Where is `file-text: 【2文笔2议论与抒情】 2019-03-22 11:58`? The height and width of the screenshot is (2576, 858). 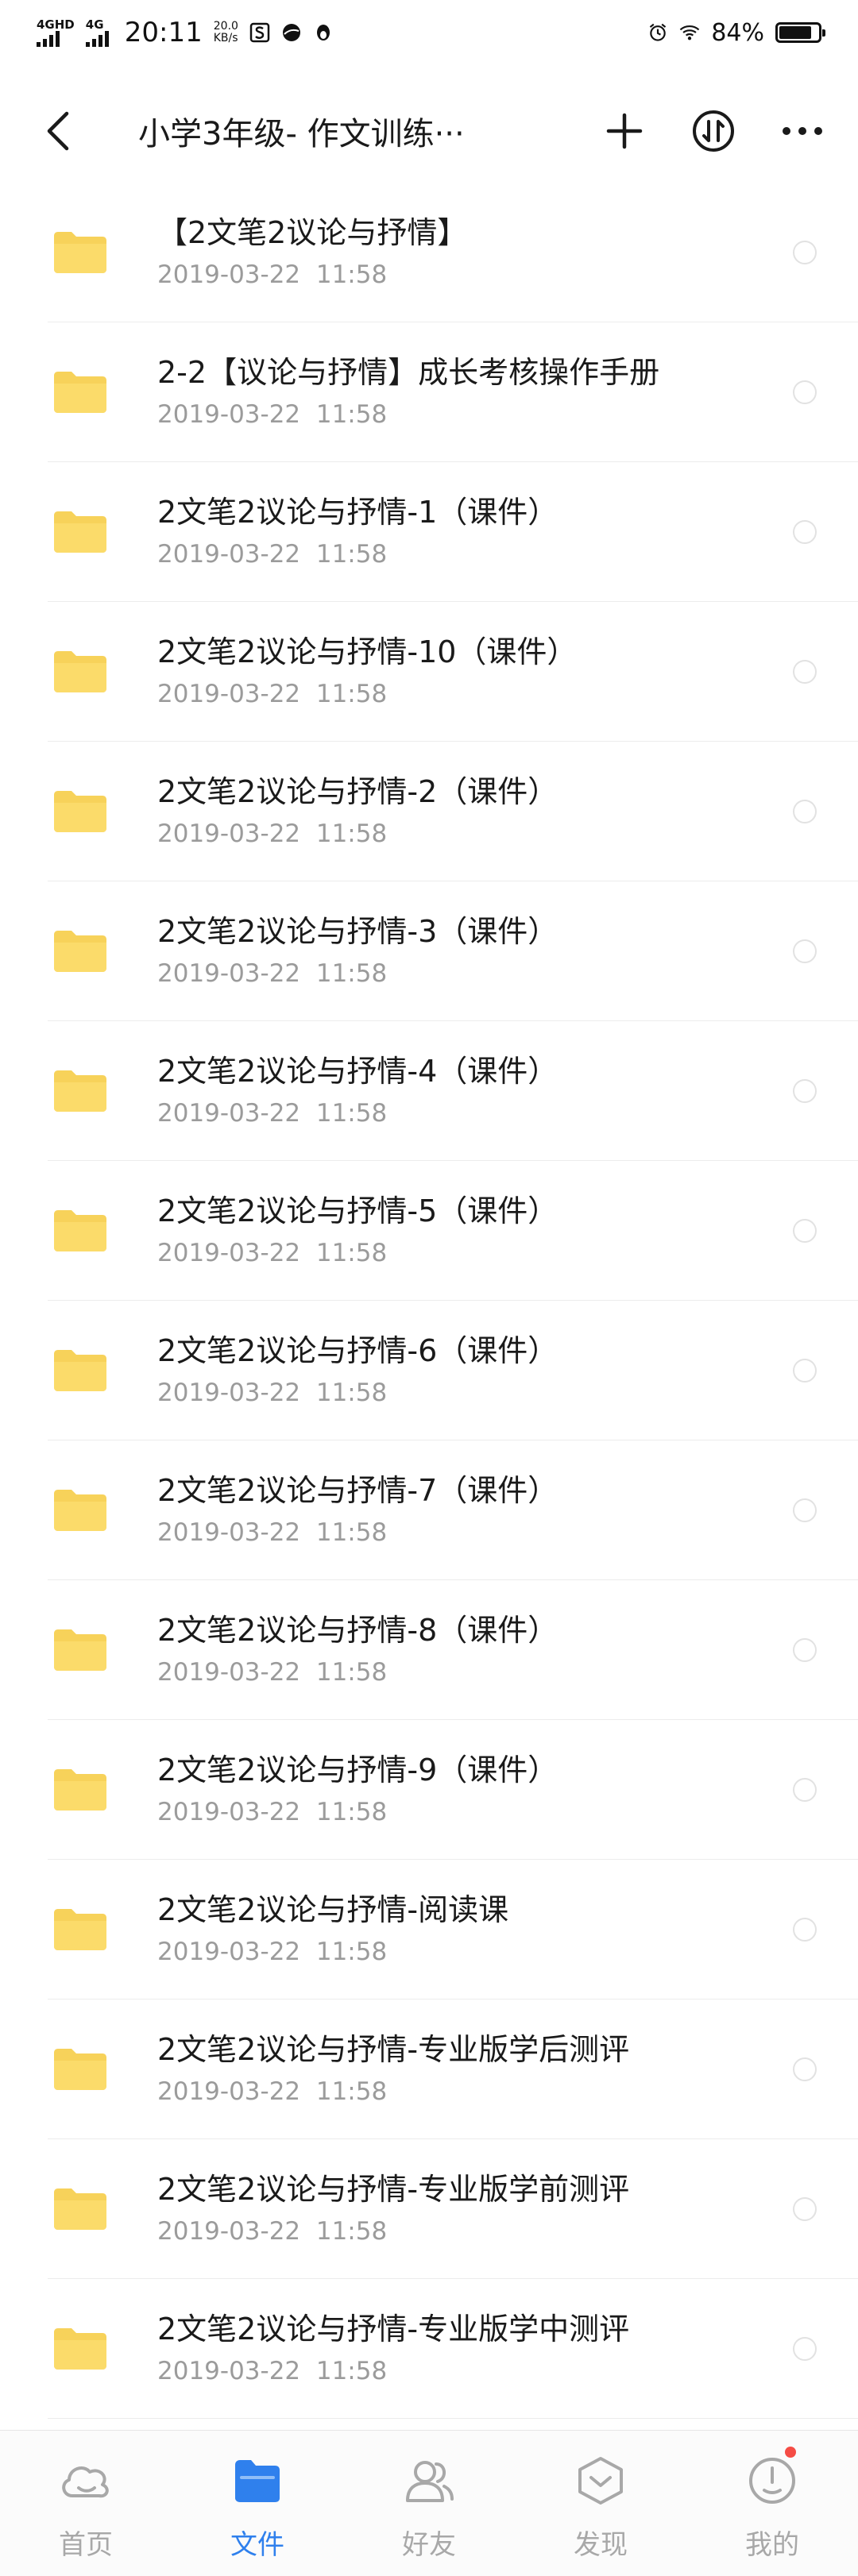 file-text: 【2文笔2议论与抒情】 2019-03-22 11:58 is located at coordinates (460, 252).